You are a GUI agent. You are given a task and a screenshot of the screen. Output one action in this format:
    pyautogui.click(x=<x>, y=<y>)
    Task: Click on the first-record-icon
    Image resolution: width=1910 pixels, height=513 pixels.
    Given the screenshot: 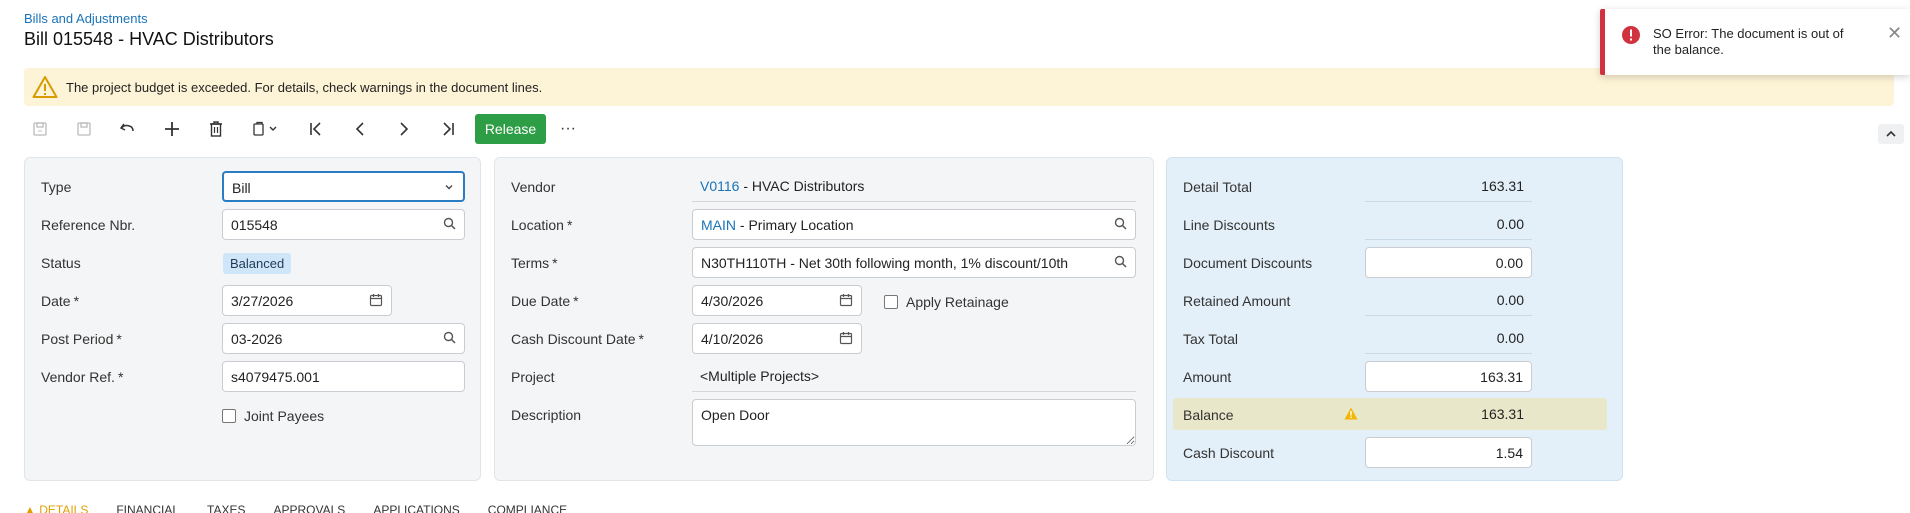 What is the action you would take?
    pyautogui.click(x=316, y=129)
    